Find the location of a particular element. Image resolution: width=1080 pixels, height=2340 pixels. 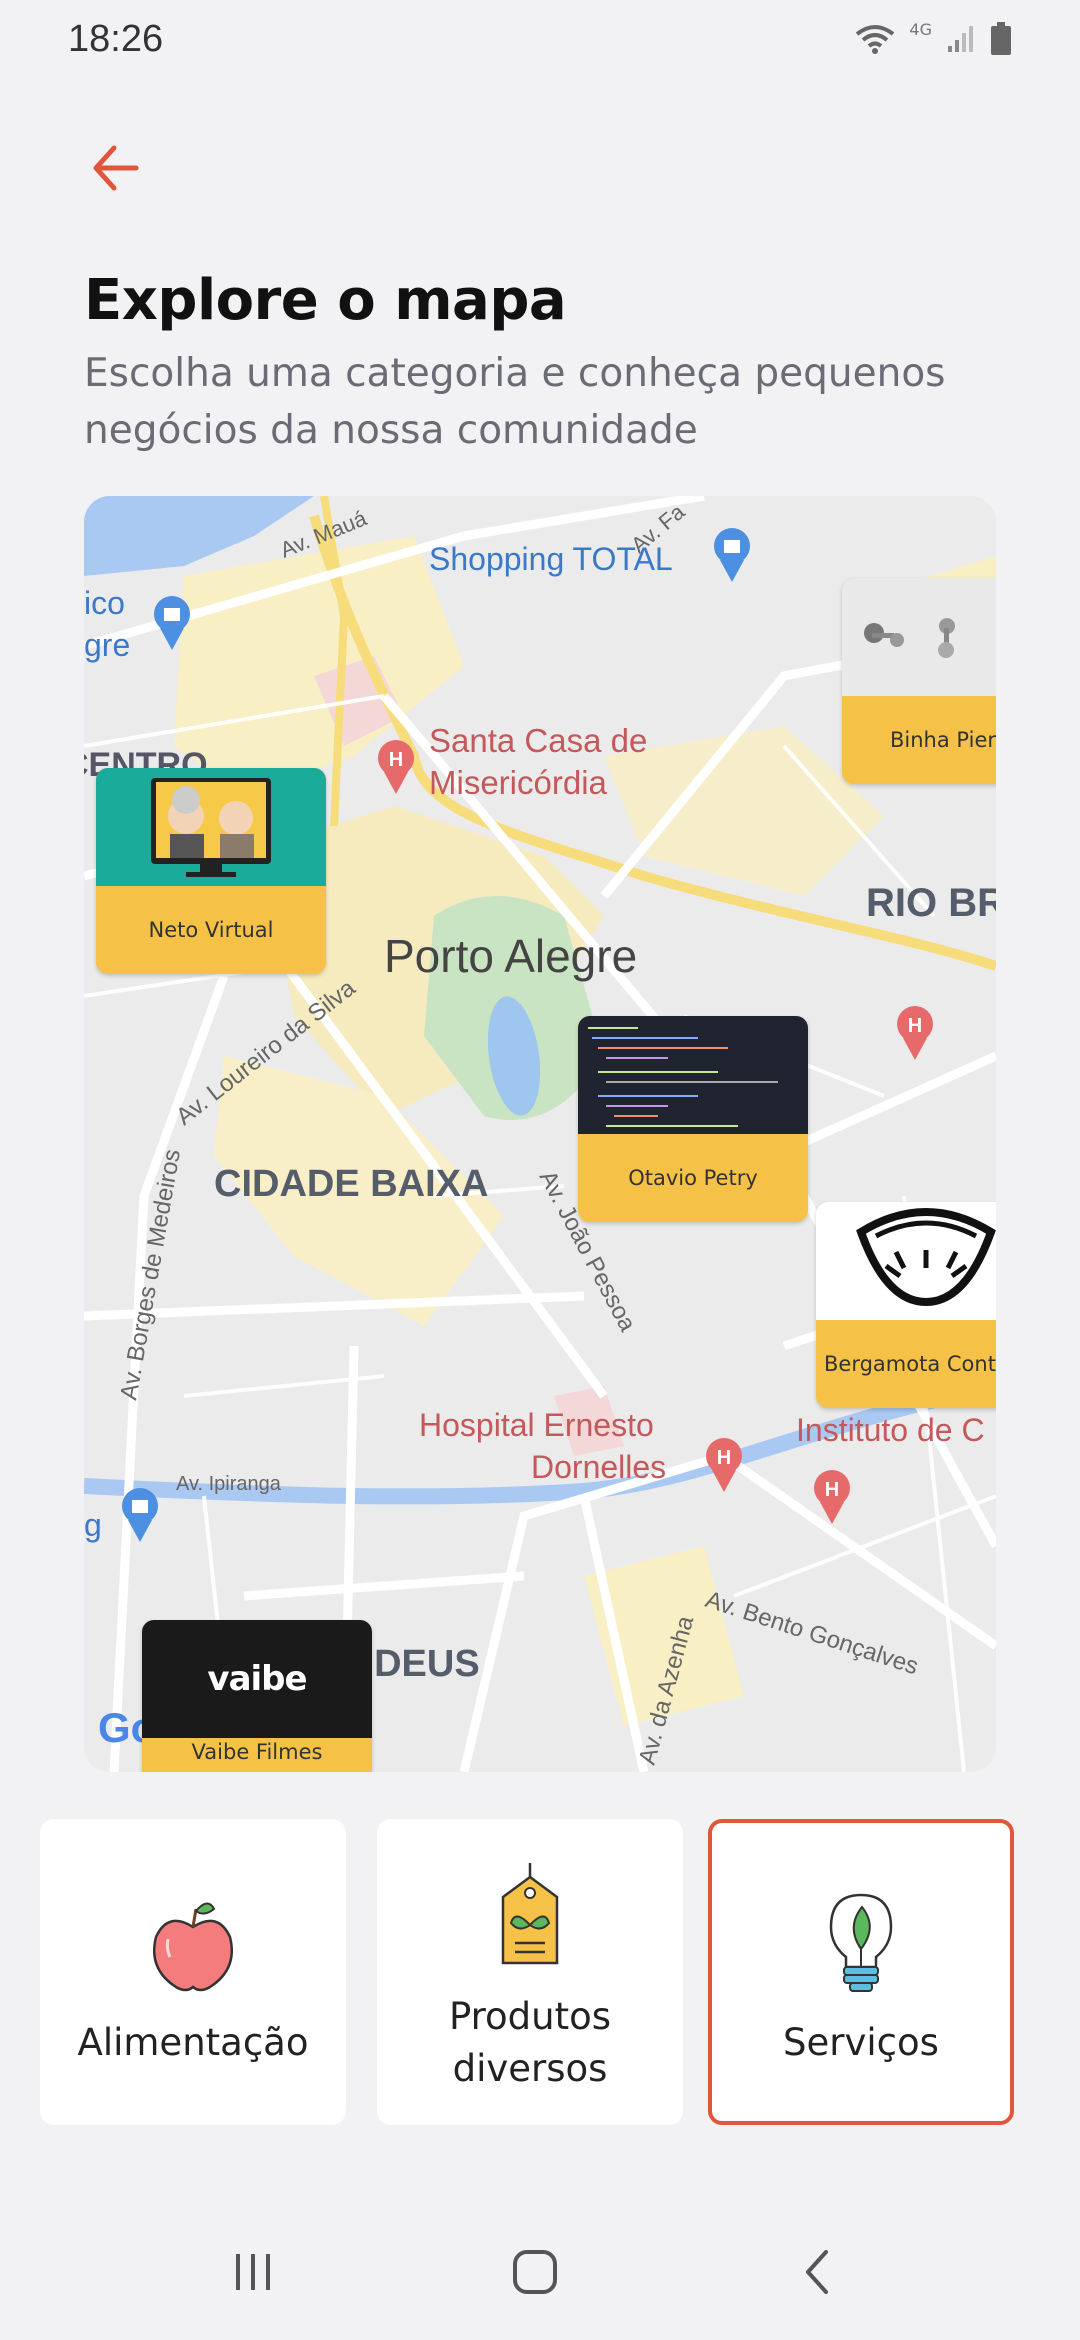

business-name: Bergamota Conteúdo is located at coordinates (910, 1364).